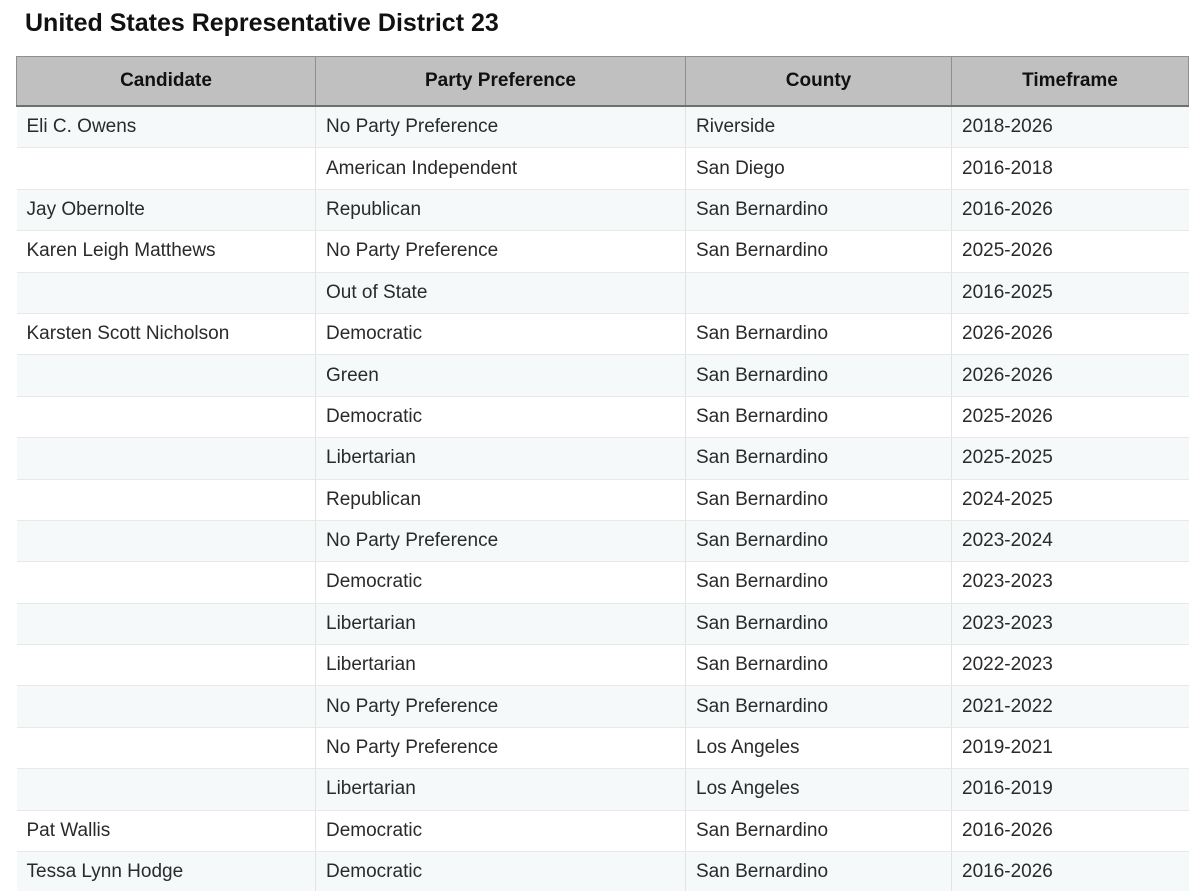 The image size is (1200, 891). I want to click on table-row: Out of State 2016-2025, so click(602, 293).